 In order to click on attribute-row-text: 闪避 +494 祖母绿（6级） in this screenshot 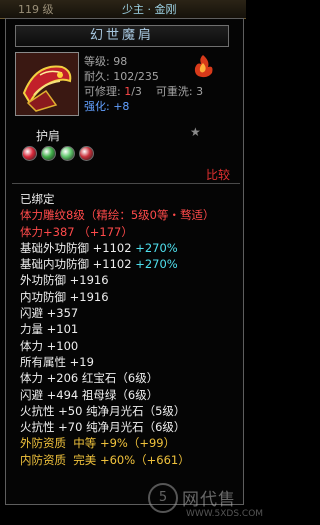, I will do `click(89, 394)`.